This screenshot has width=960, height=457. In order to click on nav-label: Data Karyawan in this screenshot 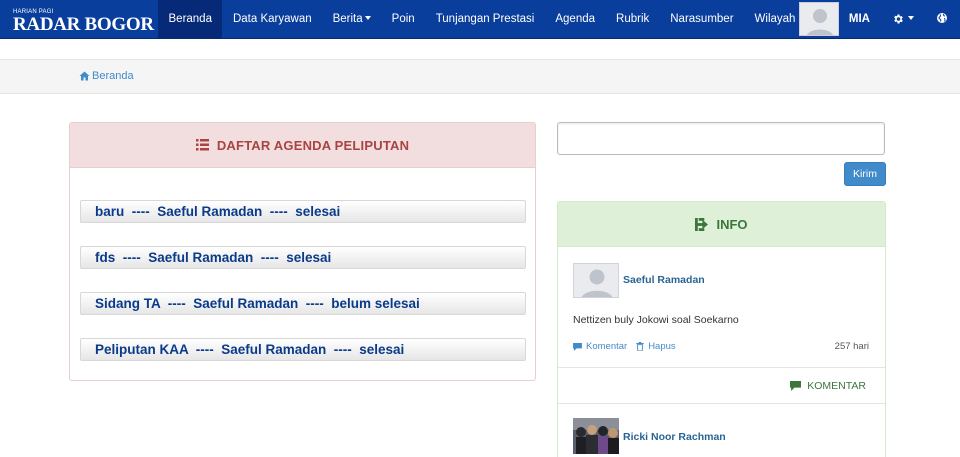, I will do `click(272, 19)`.